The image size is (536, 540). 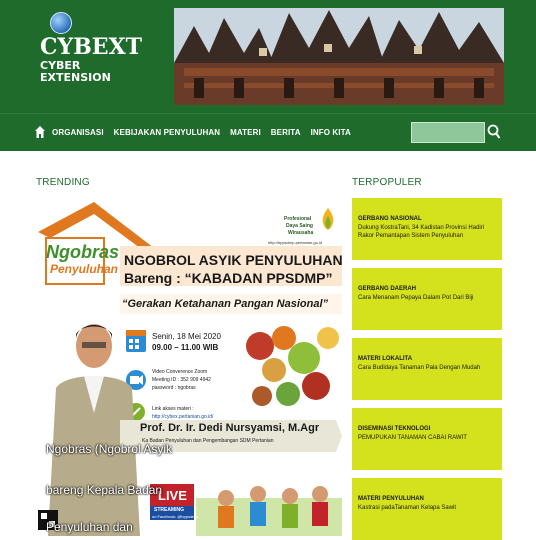 I want to click on poster-password: password : ngobras, so click(x=174, y=388).